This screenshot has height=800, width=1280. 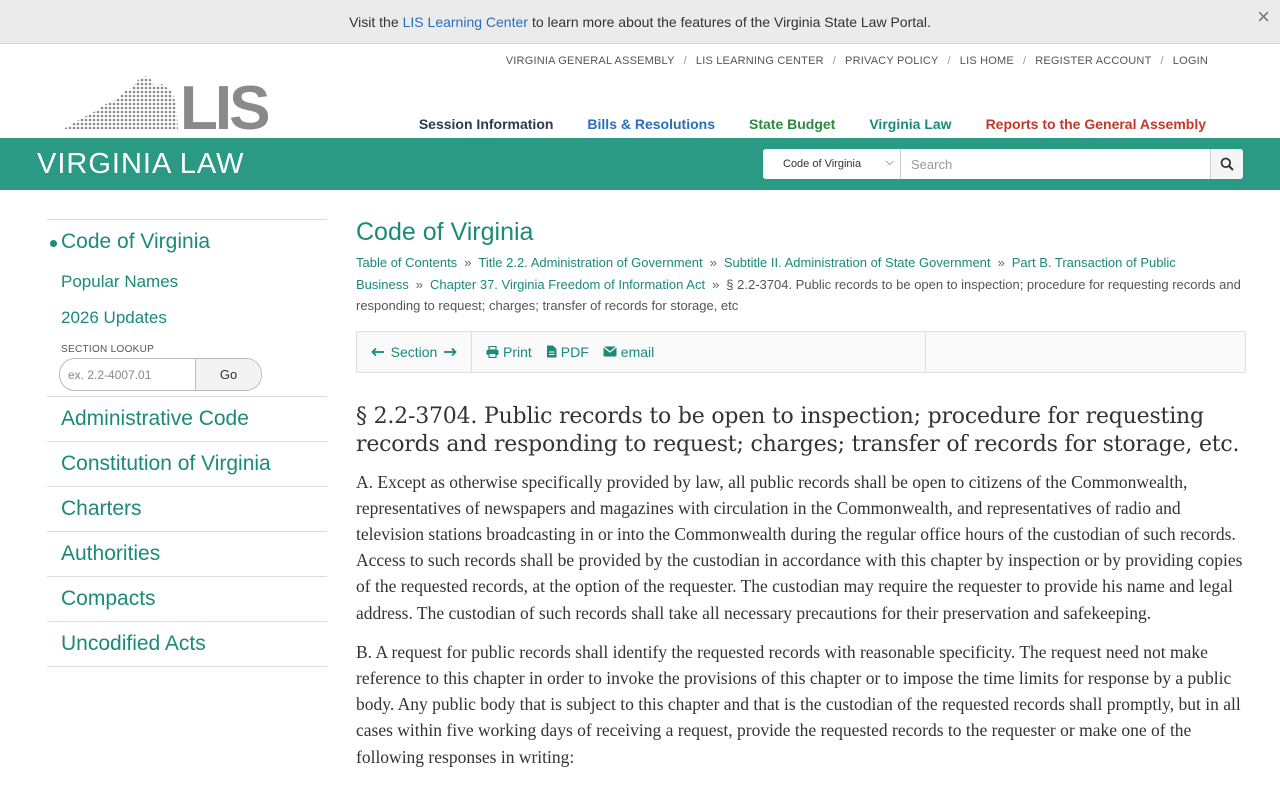 I want to click on section-banner: VIRGINIA LAW Code of Virginia ⌵ Search, so click(x=640, y=164).